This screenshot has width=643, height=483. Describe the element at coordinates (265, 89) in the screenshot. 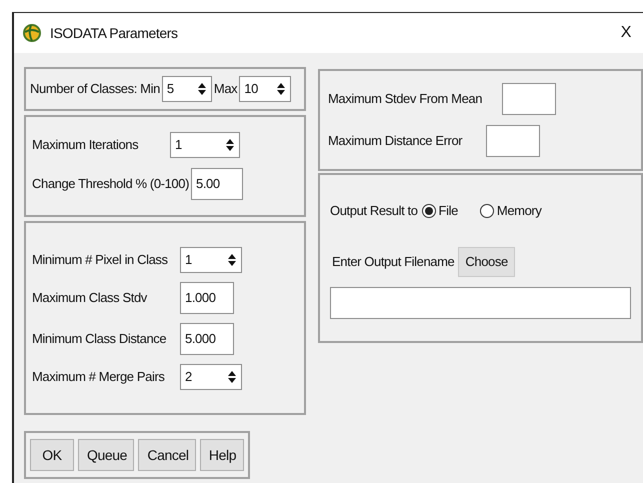

I see `spin-field: 10` at that location.